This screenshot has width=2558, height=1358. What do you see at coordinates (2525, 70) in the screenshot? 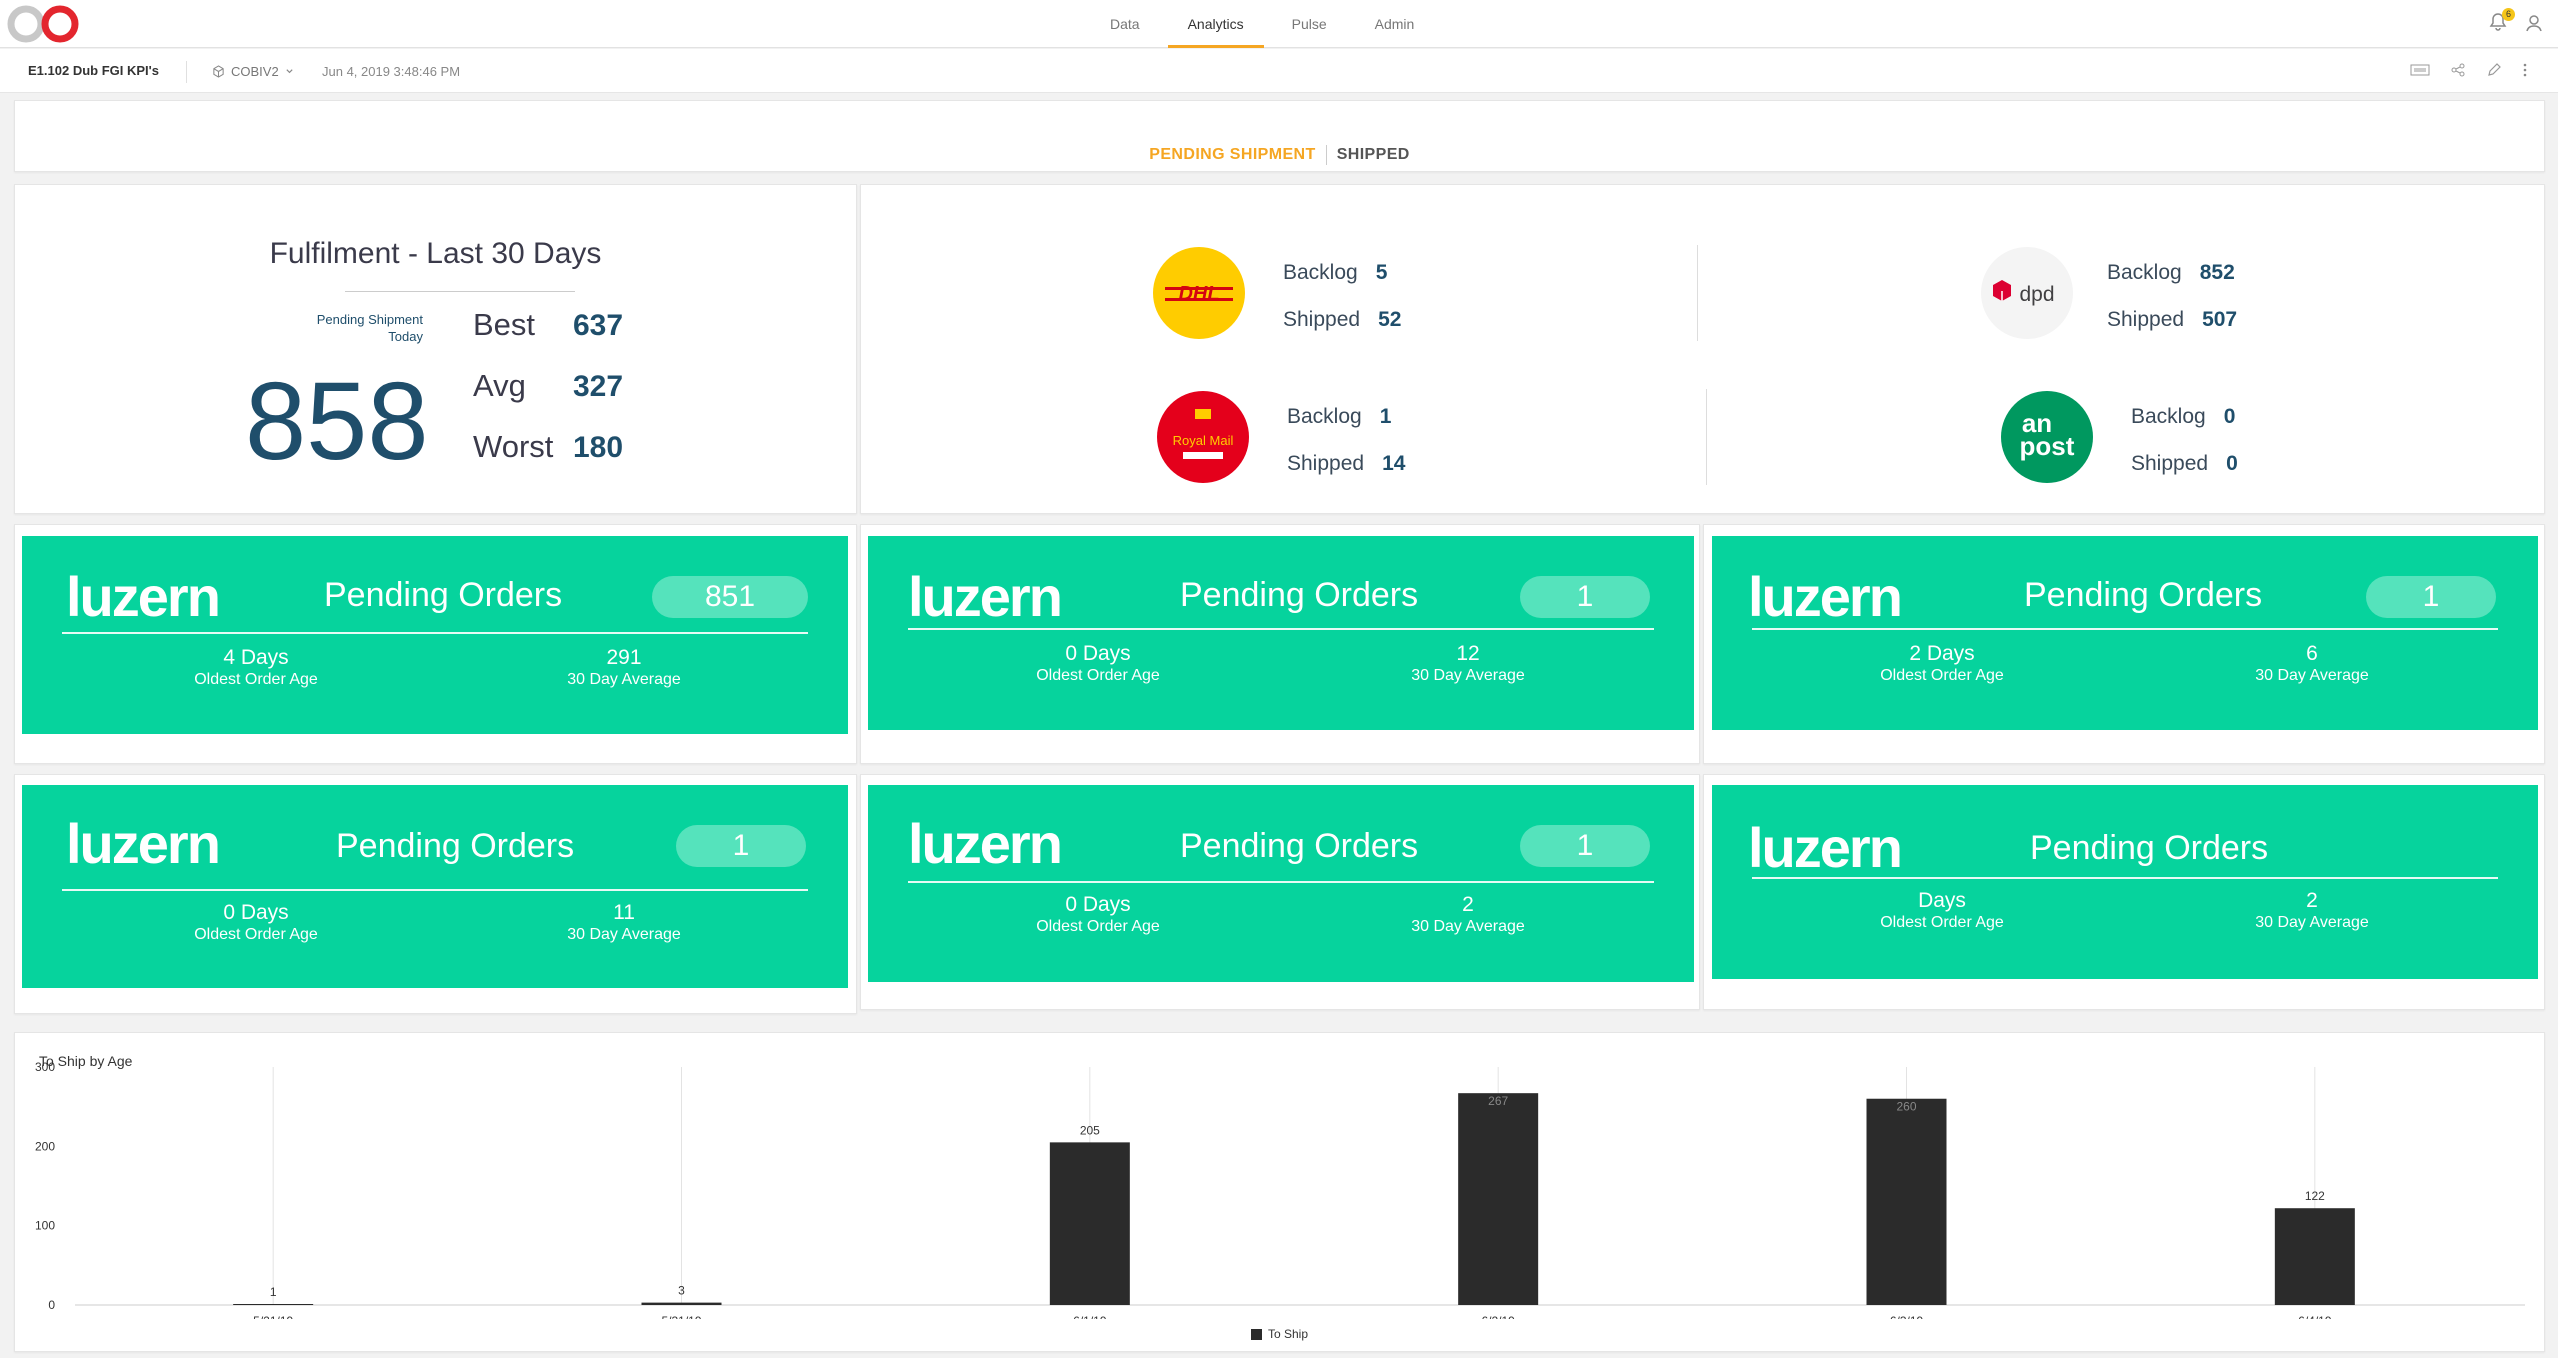
I see `more-options-icon` at bounding box center [2525, 70].